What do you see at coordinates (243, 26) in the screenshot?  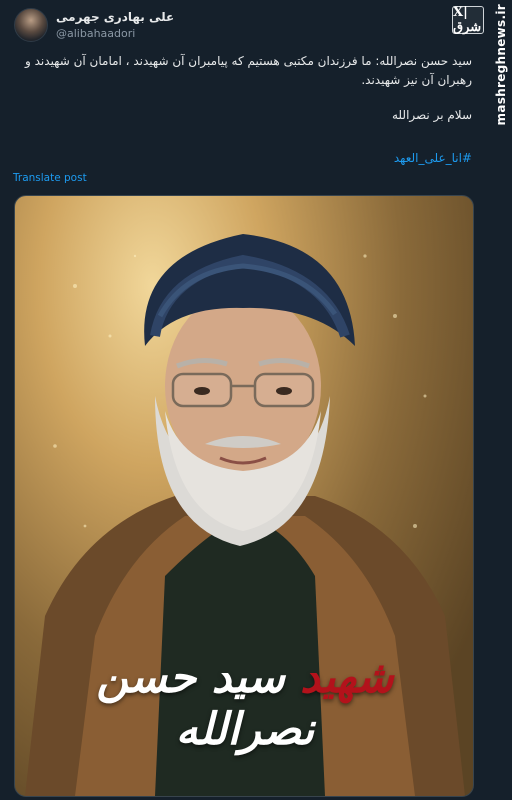 I see `tweet-header: علی بهادری جهرمی @alibahaadori` at bounding box center [243, 26].